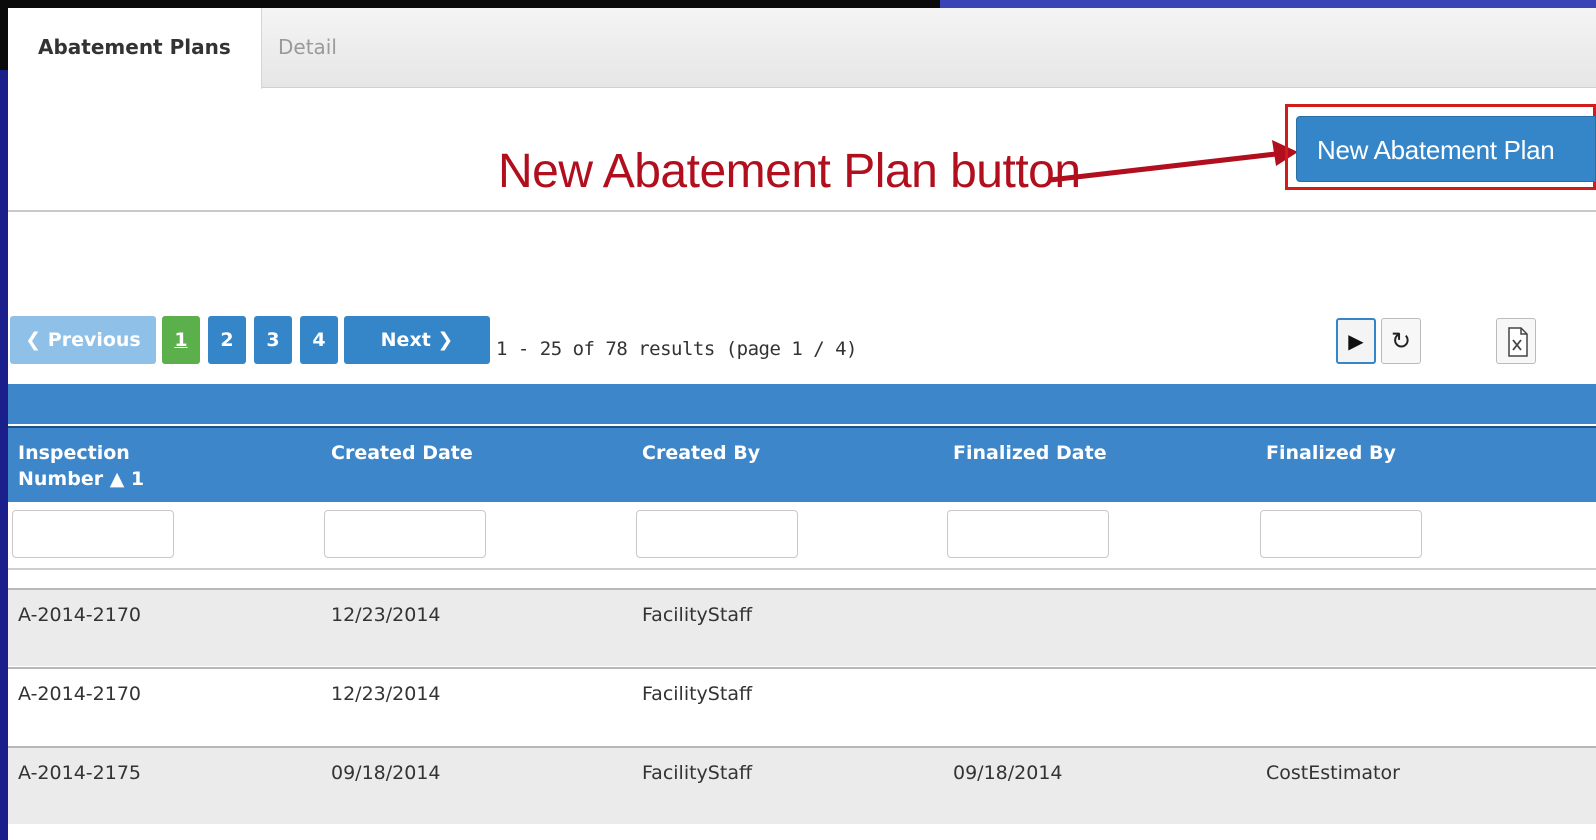 Image resolution: width=1596 pixels, height=840 pixels. What do you see at coordinates (1008, 773) in the screenshot?
I see `cell-finalized-date: 09/18/2014` at bounding box center [1008, 773].